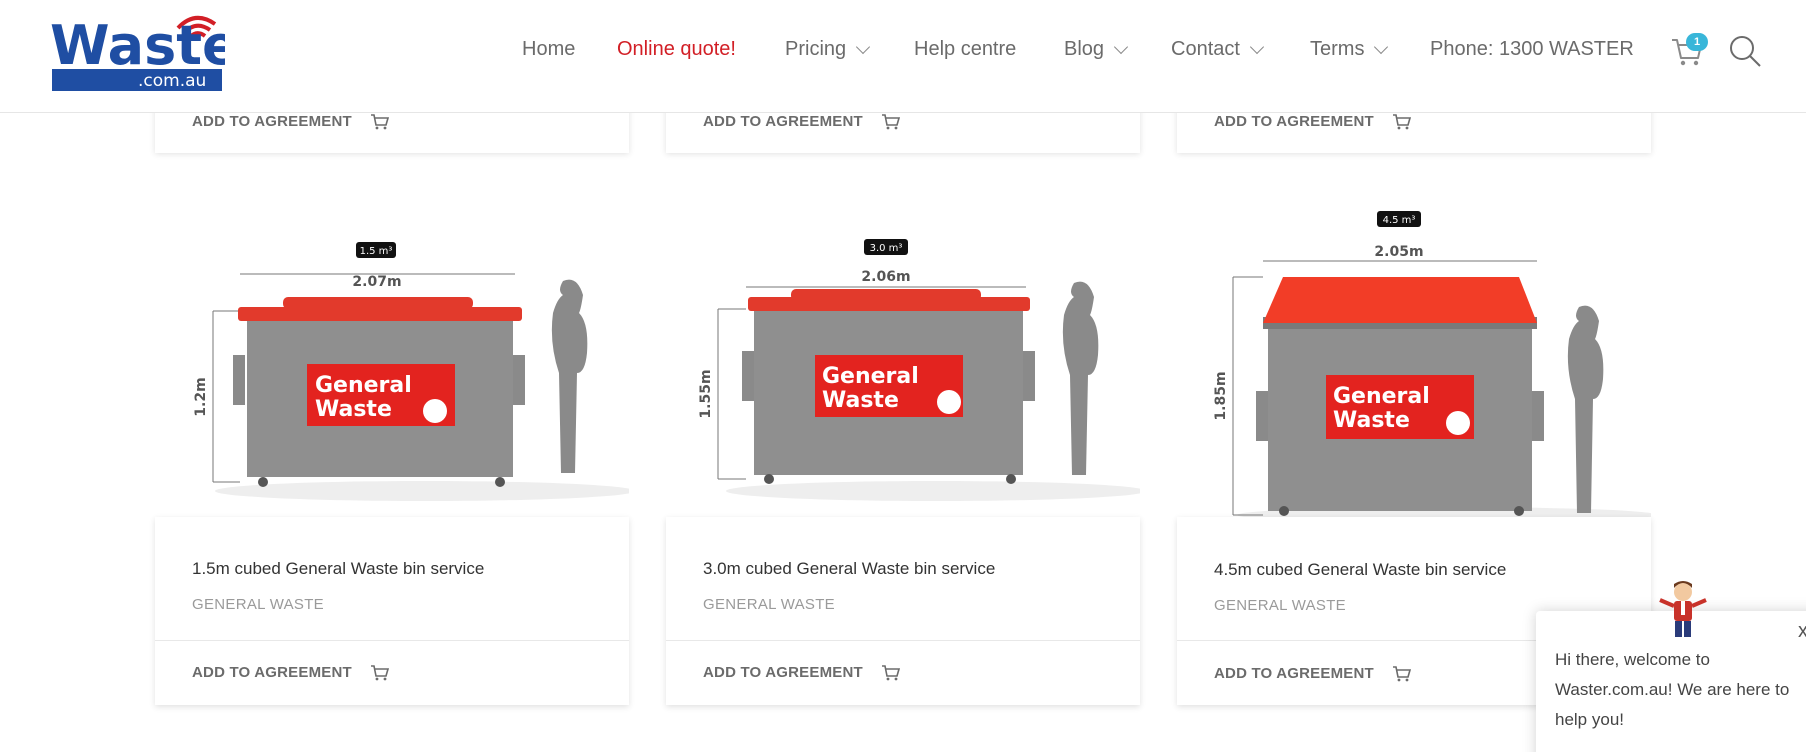 This screenshot has height=752, width=1806. Describe the element at coordinates (376, 251) in the screenshot. I see `volume-label: 1.5 m³` at that location.